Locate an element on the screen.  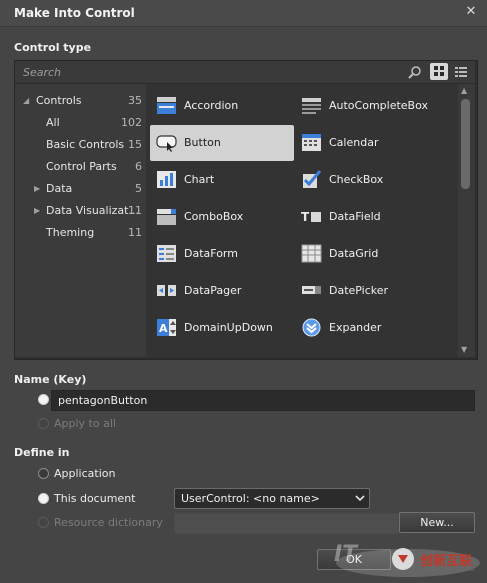
scroll-up-icon: ▲ is located at coordinates (464, 90).